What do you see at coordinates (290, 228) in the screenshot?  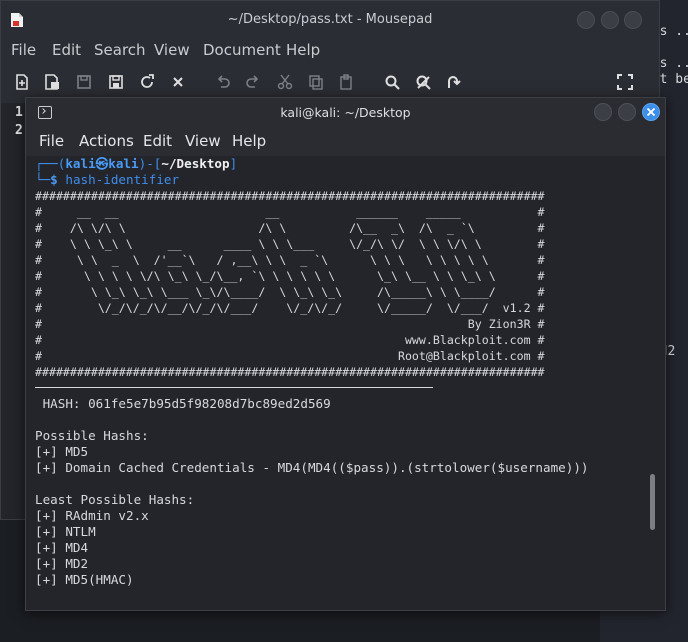 I see `banner-line: # /\ \/\ \ /\ \ /\__ _\ /\ _ `\ #` at bounding box center [290, 228].